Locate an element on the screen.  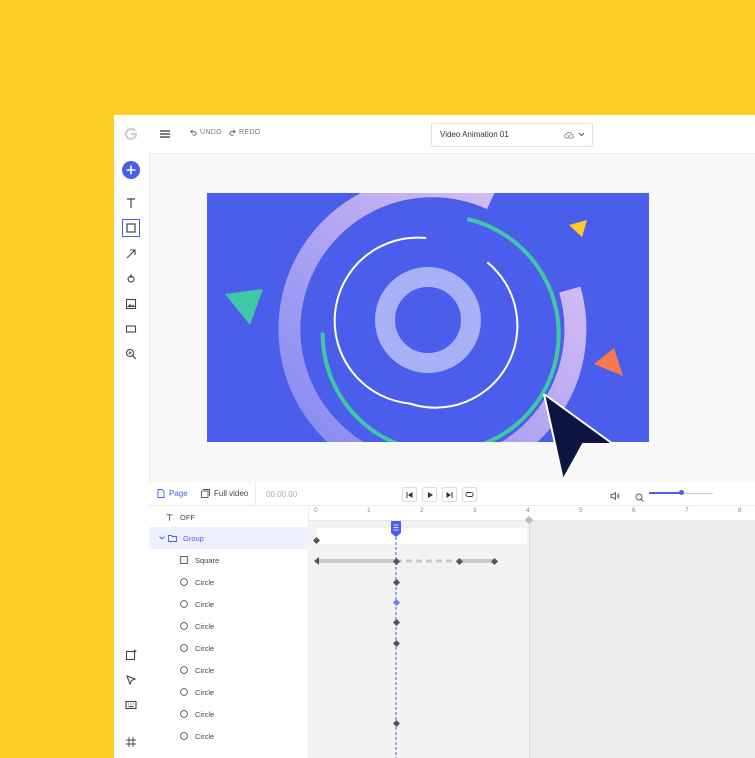
tab-page: Page is located at coordinates (172, 493).